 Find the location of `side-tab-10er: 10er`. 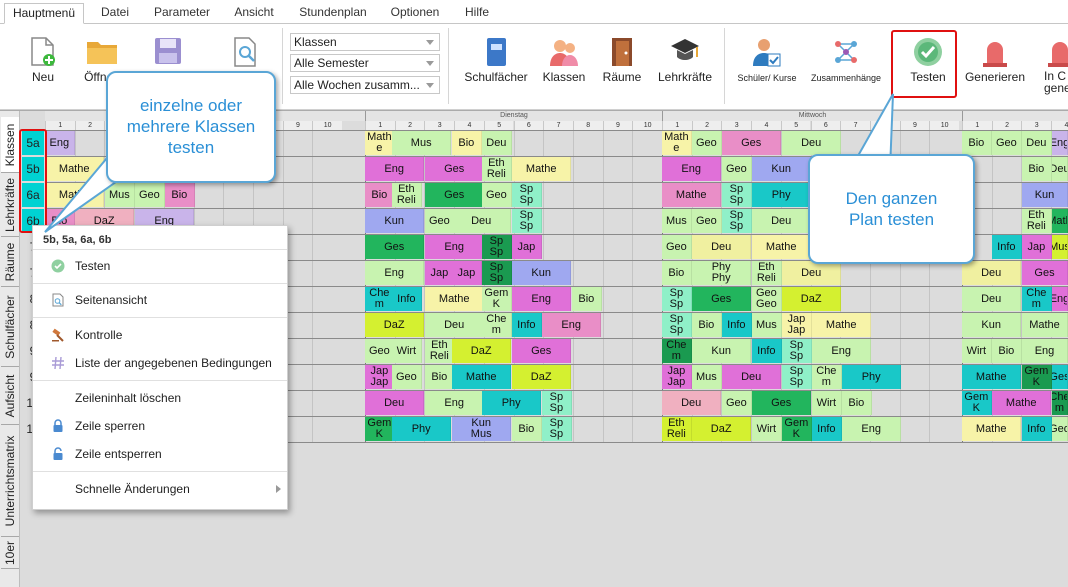

side-tab-10er: 10er is located at coordinates (10, 553).